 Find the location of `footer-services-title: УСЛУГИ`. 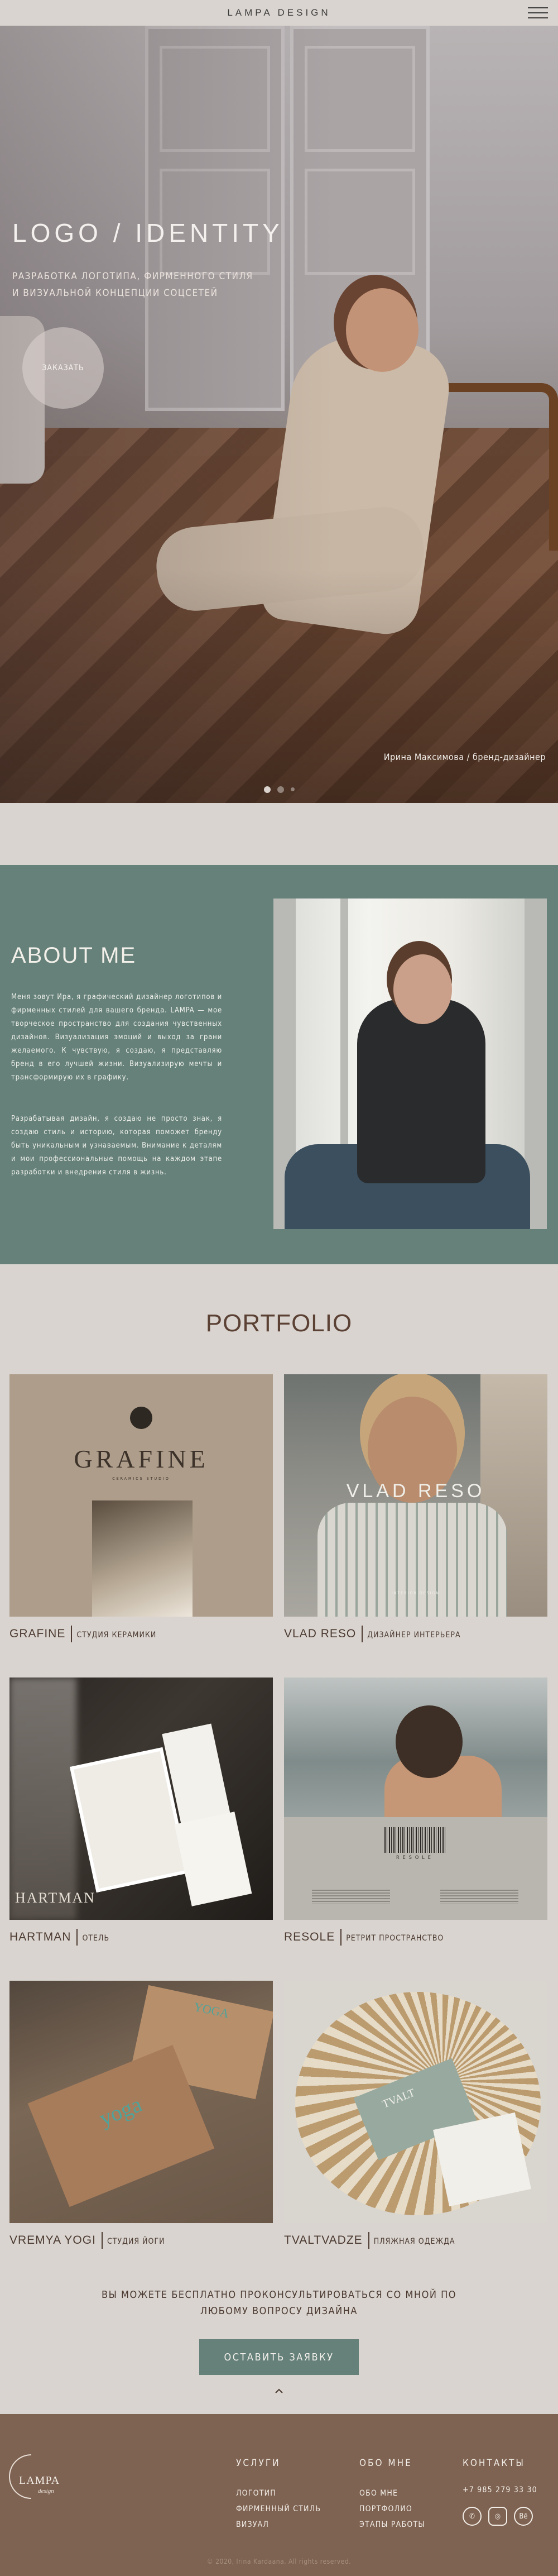

footer-services-title: УСЛУГИ is located at coordinates (259, 2463).